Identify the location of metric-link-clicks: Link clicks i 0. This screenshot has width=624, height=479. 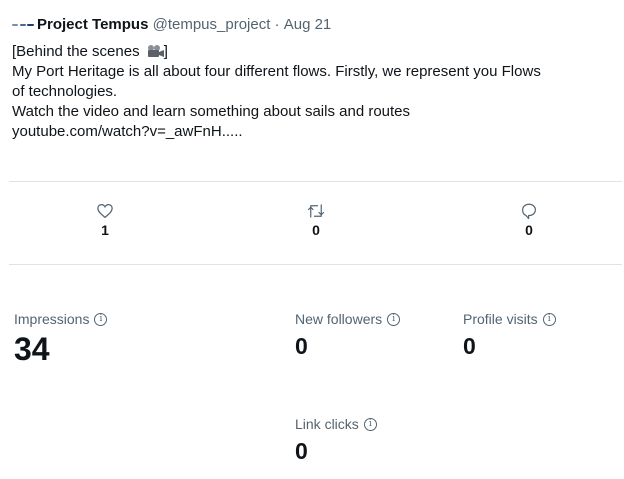
(336, 440).